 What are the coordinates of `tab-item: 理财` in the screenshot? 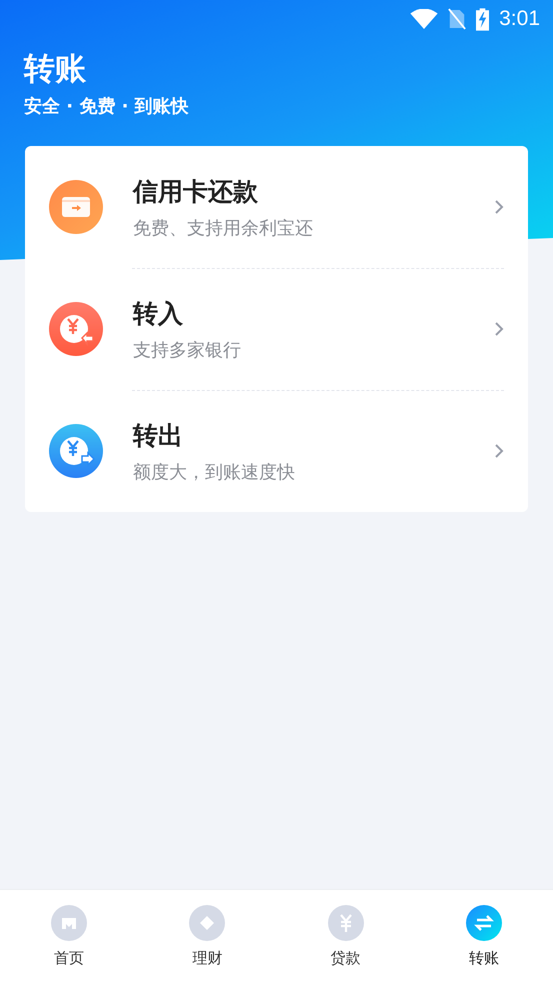 It's located at (207, 936).